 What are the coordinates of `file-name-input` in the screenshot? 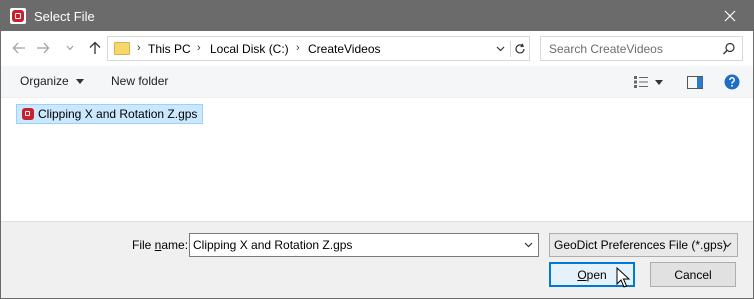 It's located at (353, 245).